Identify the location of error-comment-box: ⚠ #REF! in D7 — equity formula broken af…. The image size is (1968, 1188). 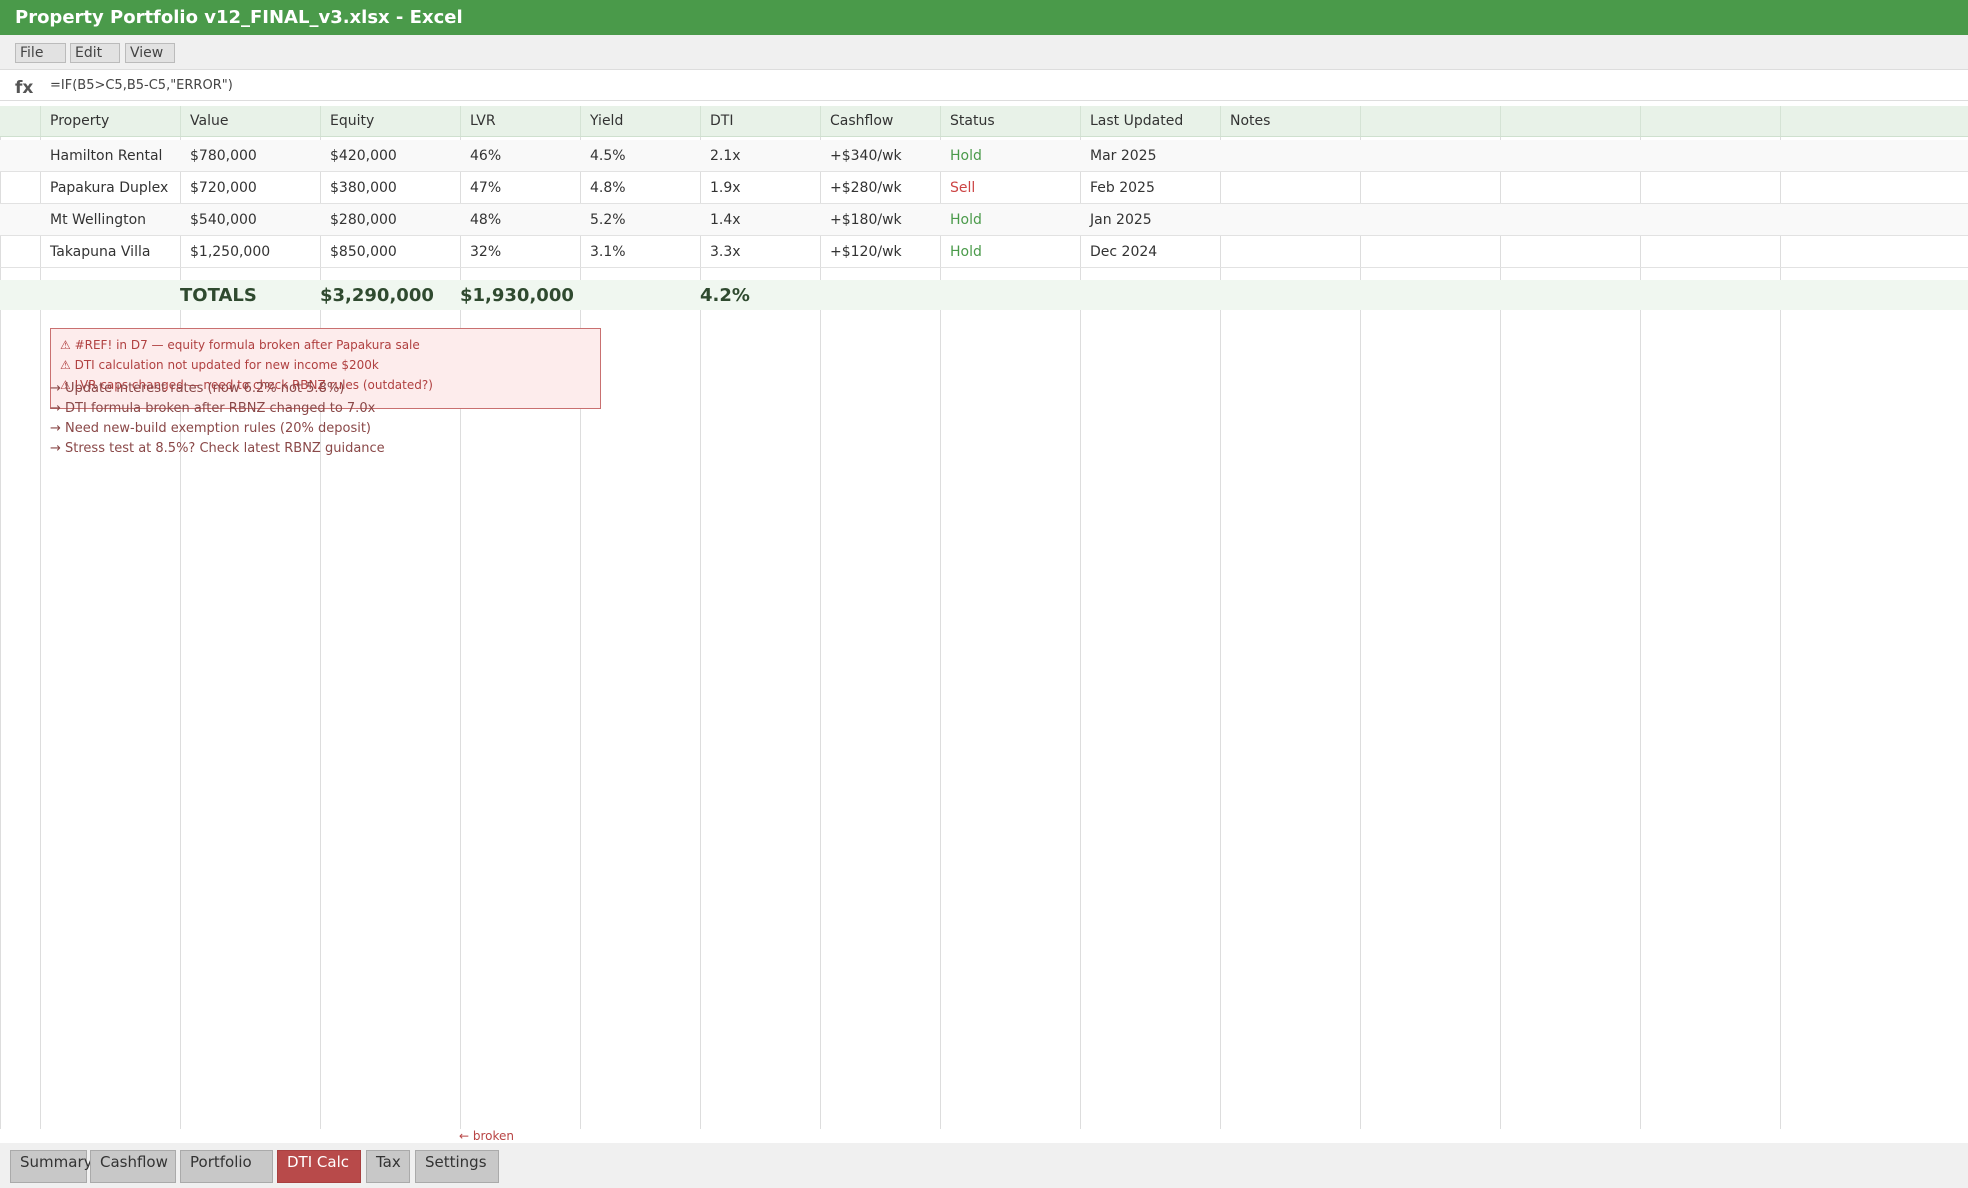
(325, 368).